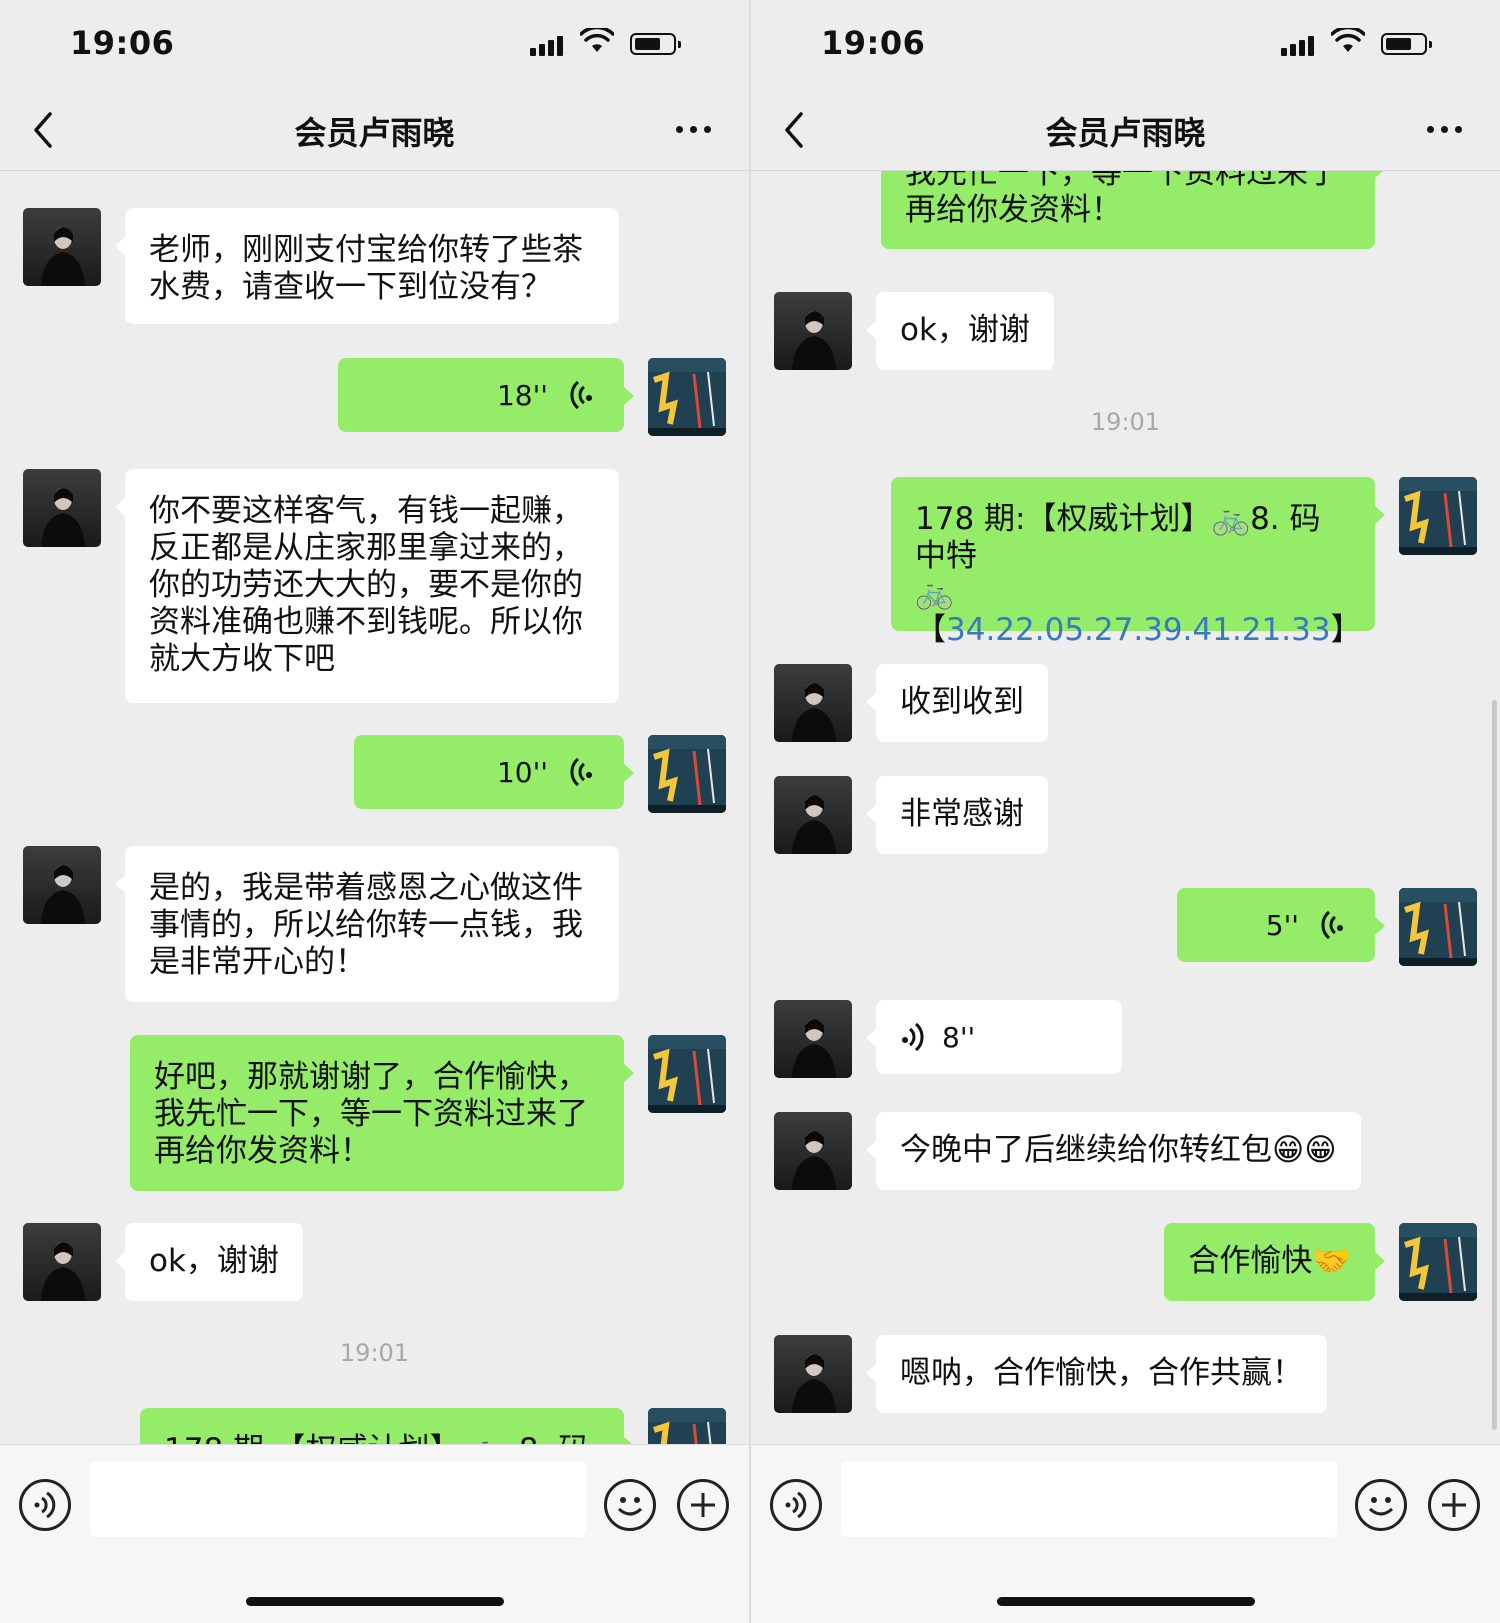 The image size is (1500, 1623). Describe the element at coordinates (1269, 1261) in the screenshot. I see `message-text: 合作愉快🤝` at that location.